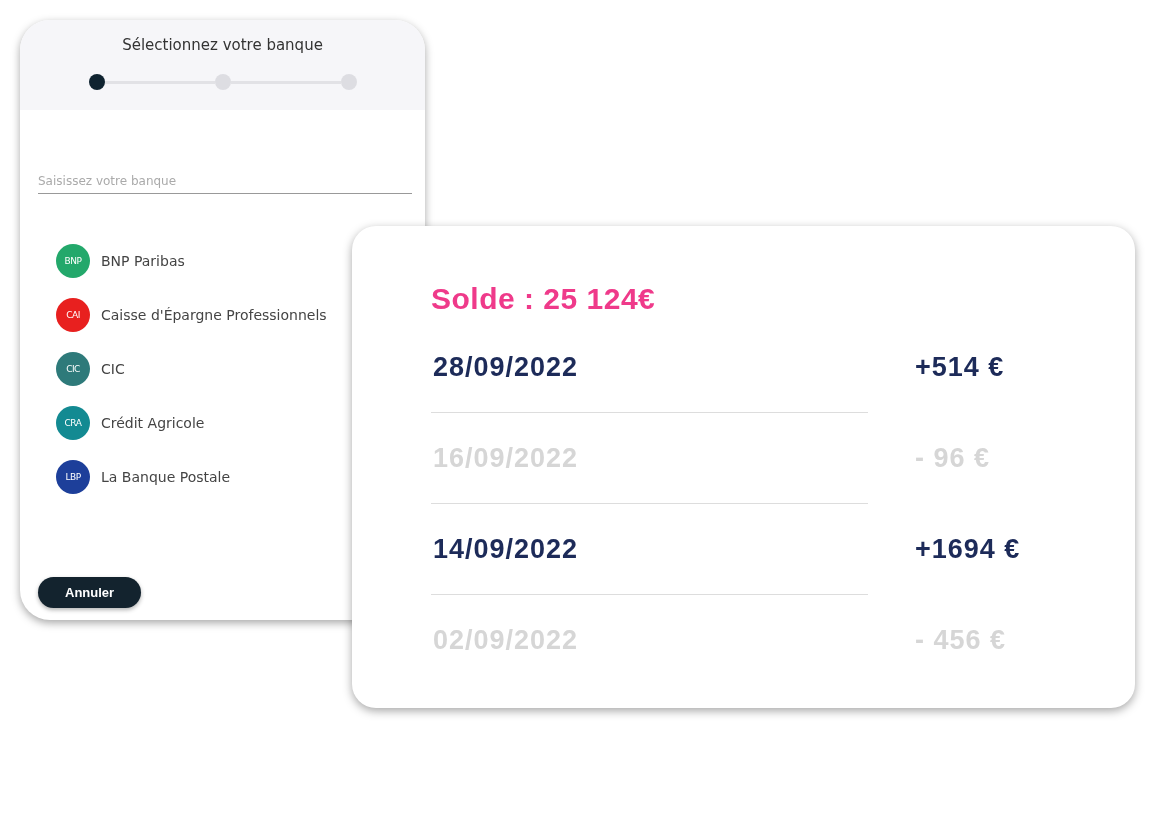  I want to click on bank-item: LBP La Banque Postale, so click(143, 477).